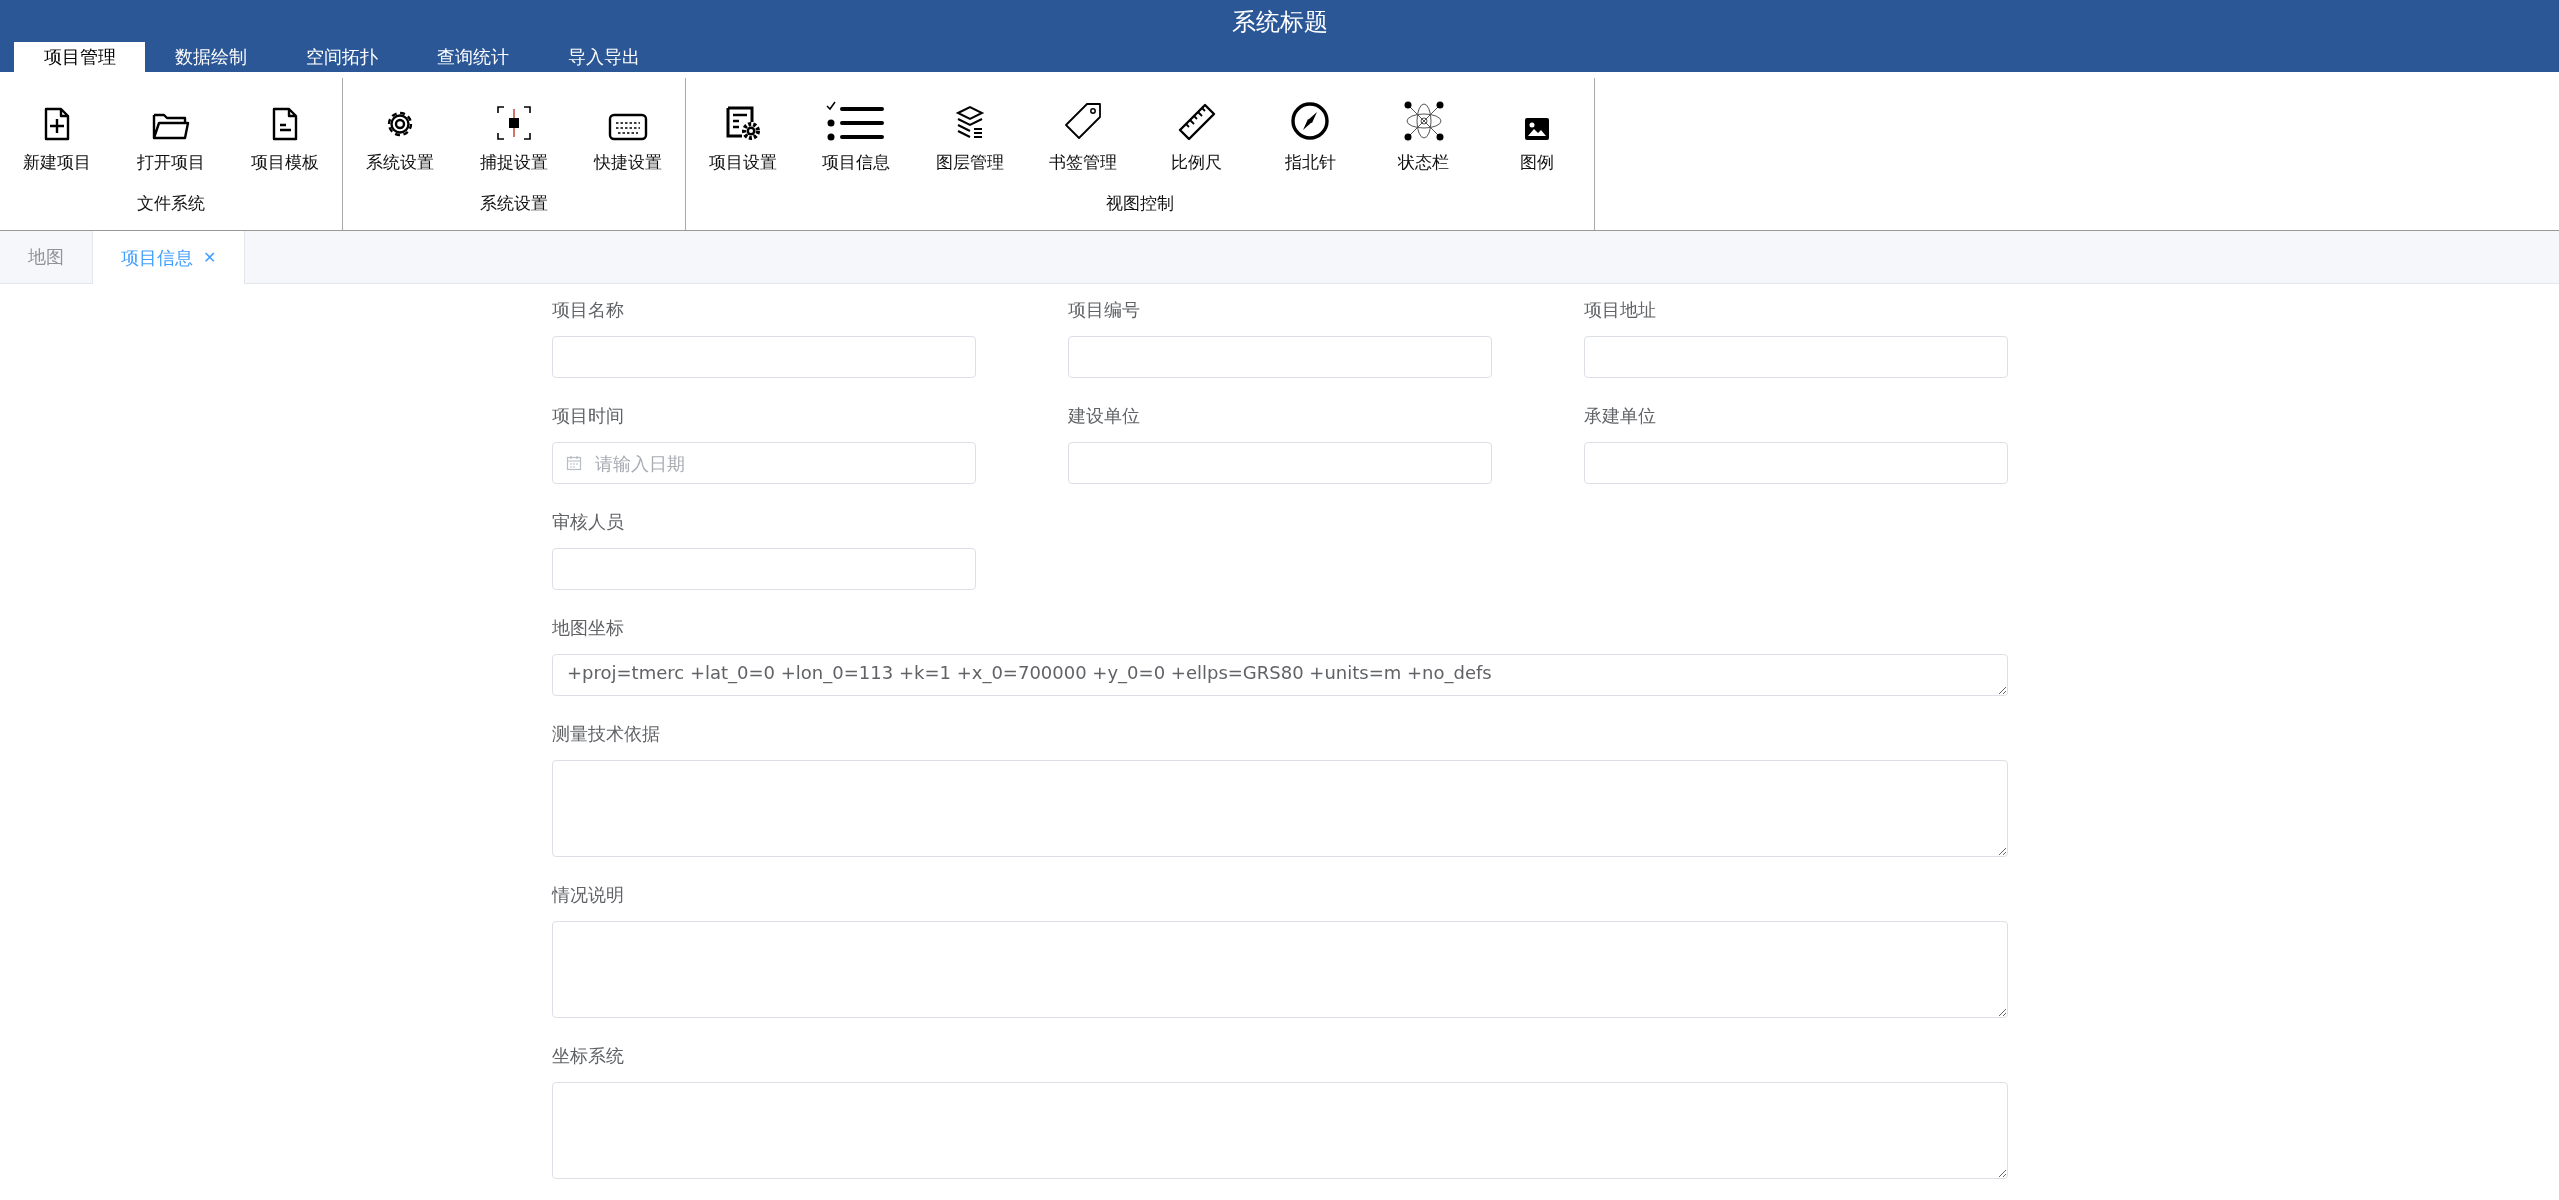 Image resolution: width=2559 pixels, height=1200 pixels. What do you see at coordinates (742, 123) in the screenshot?
I see `form-gear-icon` at bounding box center [742, 123].